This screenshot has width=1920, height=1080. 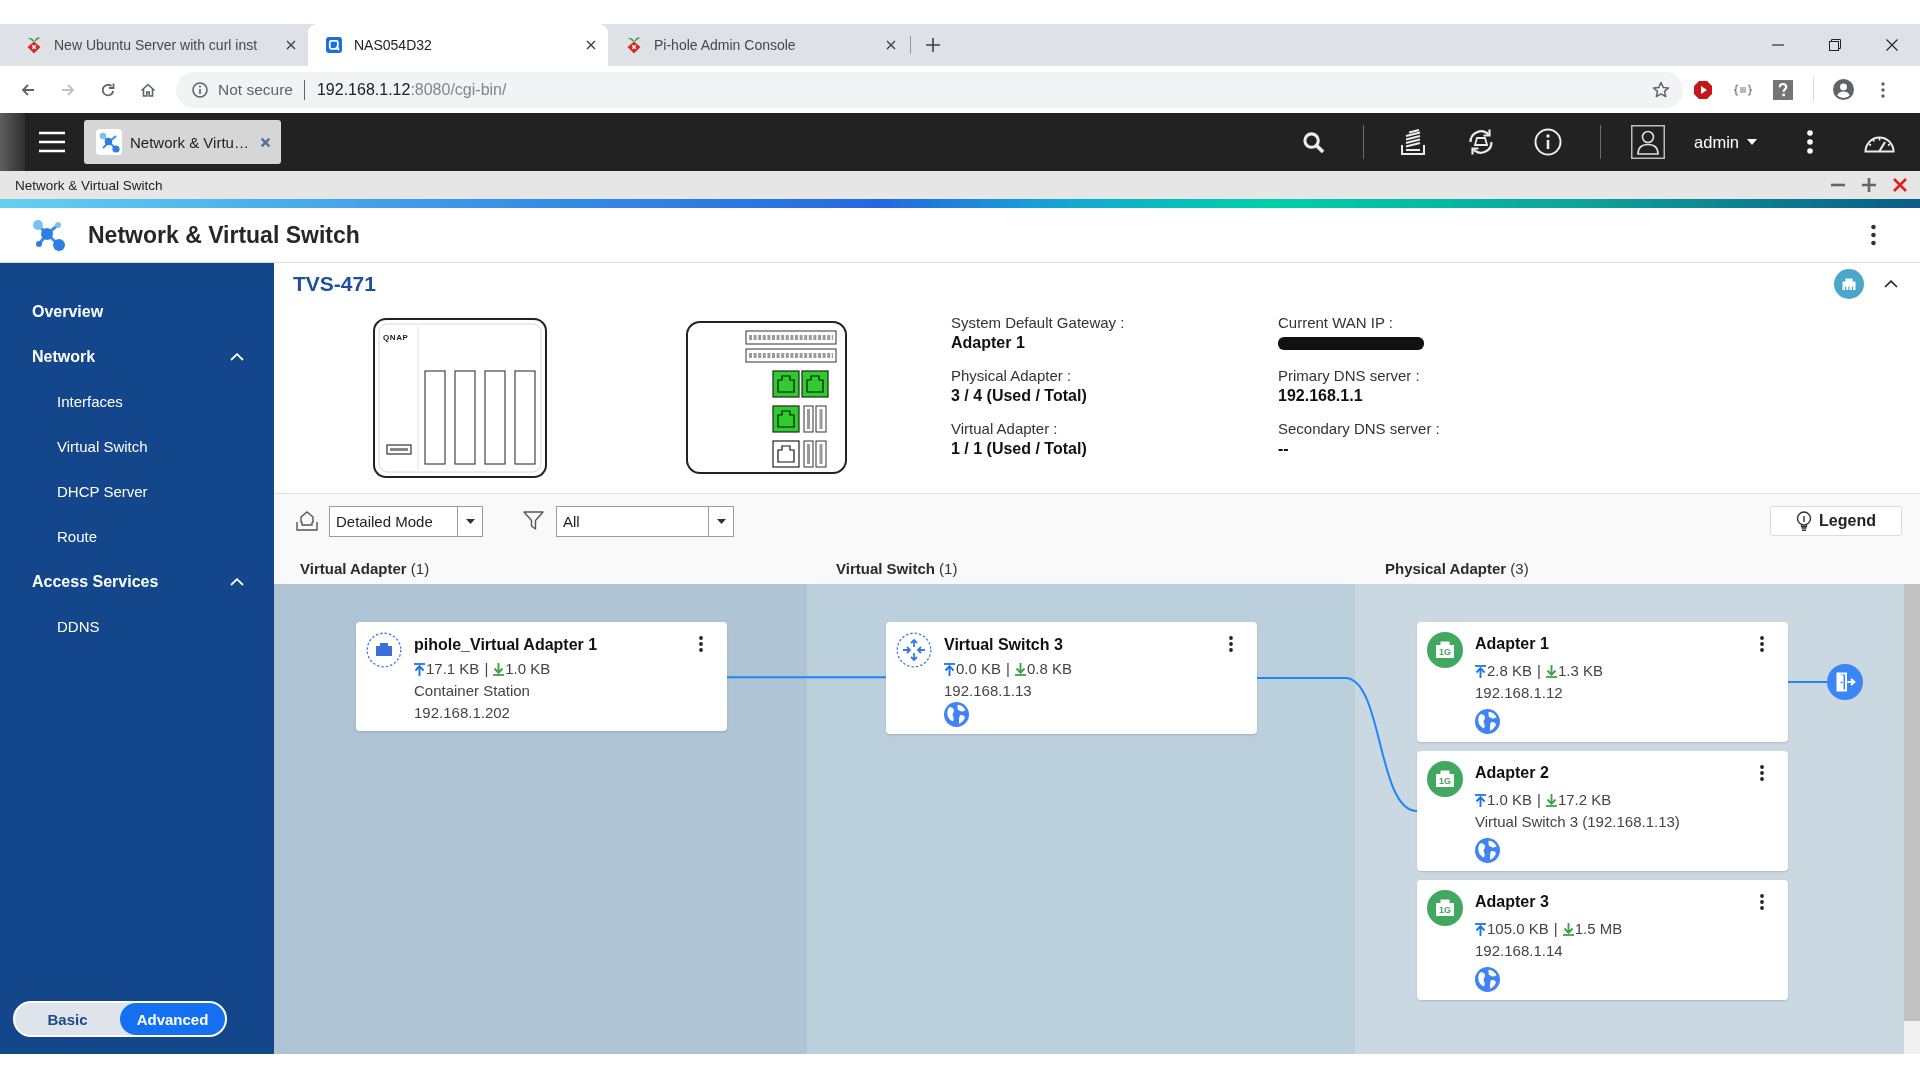 I want to click on nav-item: DDNS, so click(x=137, y=626).